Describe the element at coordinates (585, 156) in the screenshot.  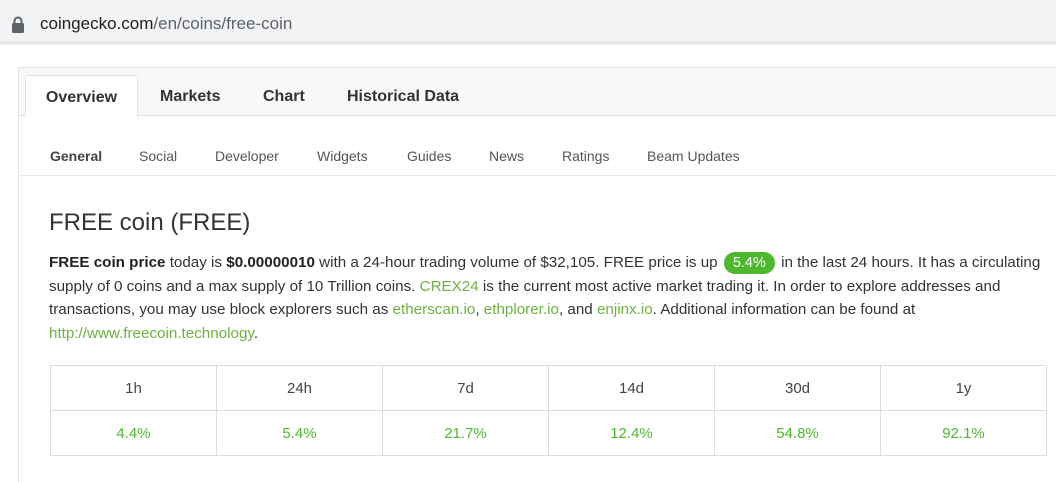
I see `subnav-ratings: Ratings` at that location.